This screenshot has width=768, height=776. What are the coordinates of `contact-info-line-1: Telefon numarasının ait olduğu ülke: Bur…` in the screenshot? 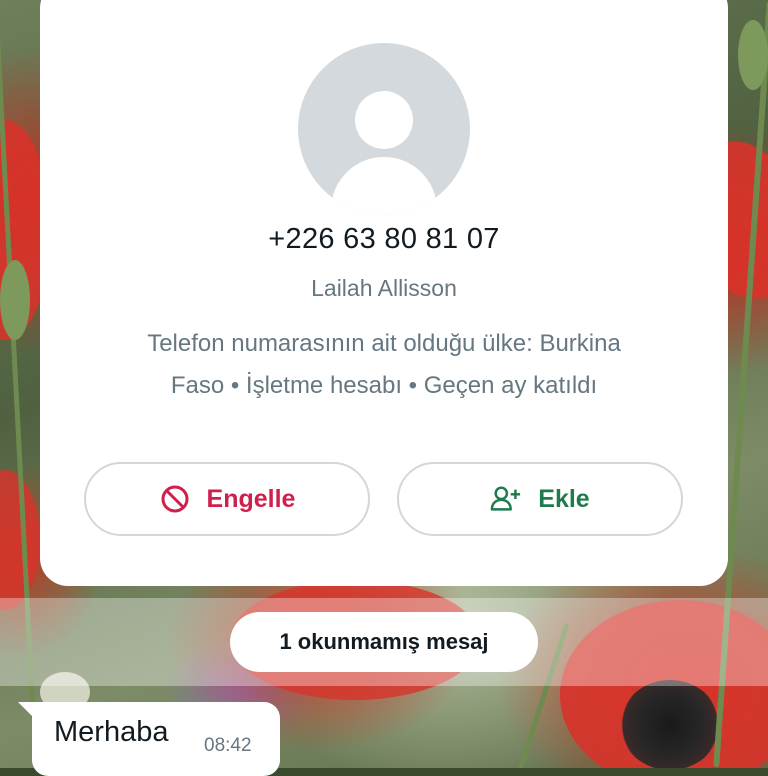 It's located at (384, 343).